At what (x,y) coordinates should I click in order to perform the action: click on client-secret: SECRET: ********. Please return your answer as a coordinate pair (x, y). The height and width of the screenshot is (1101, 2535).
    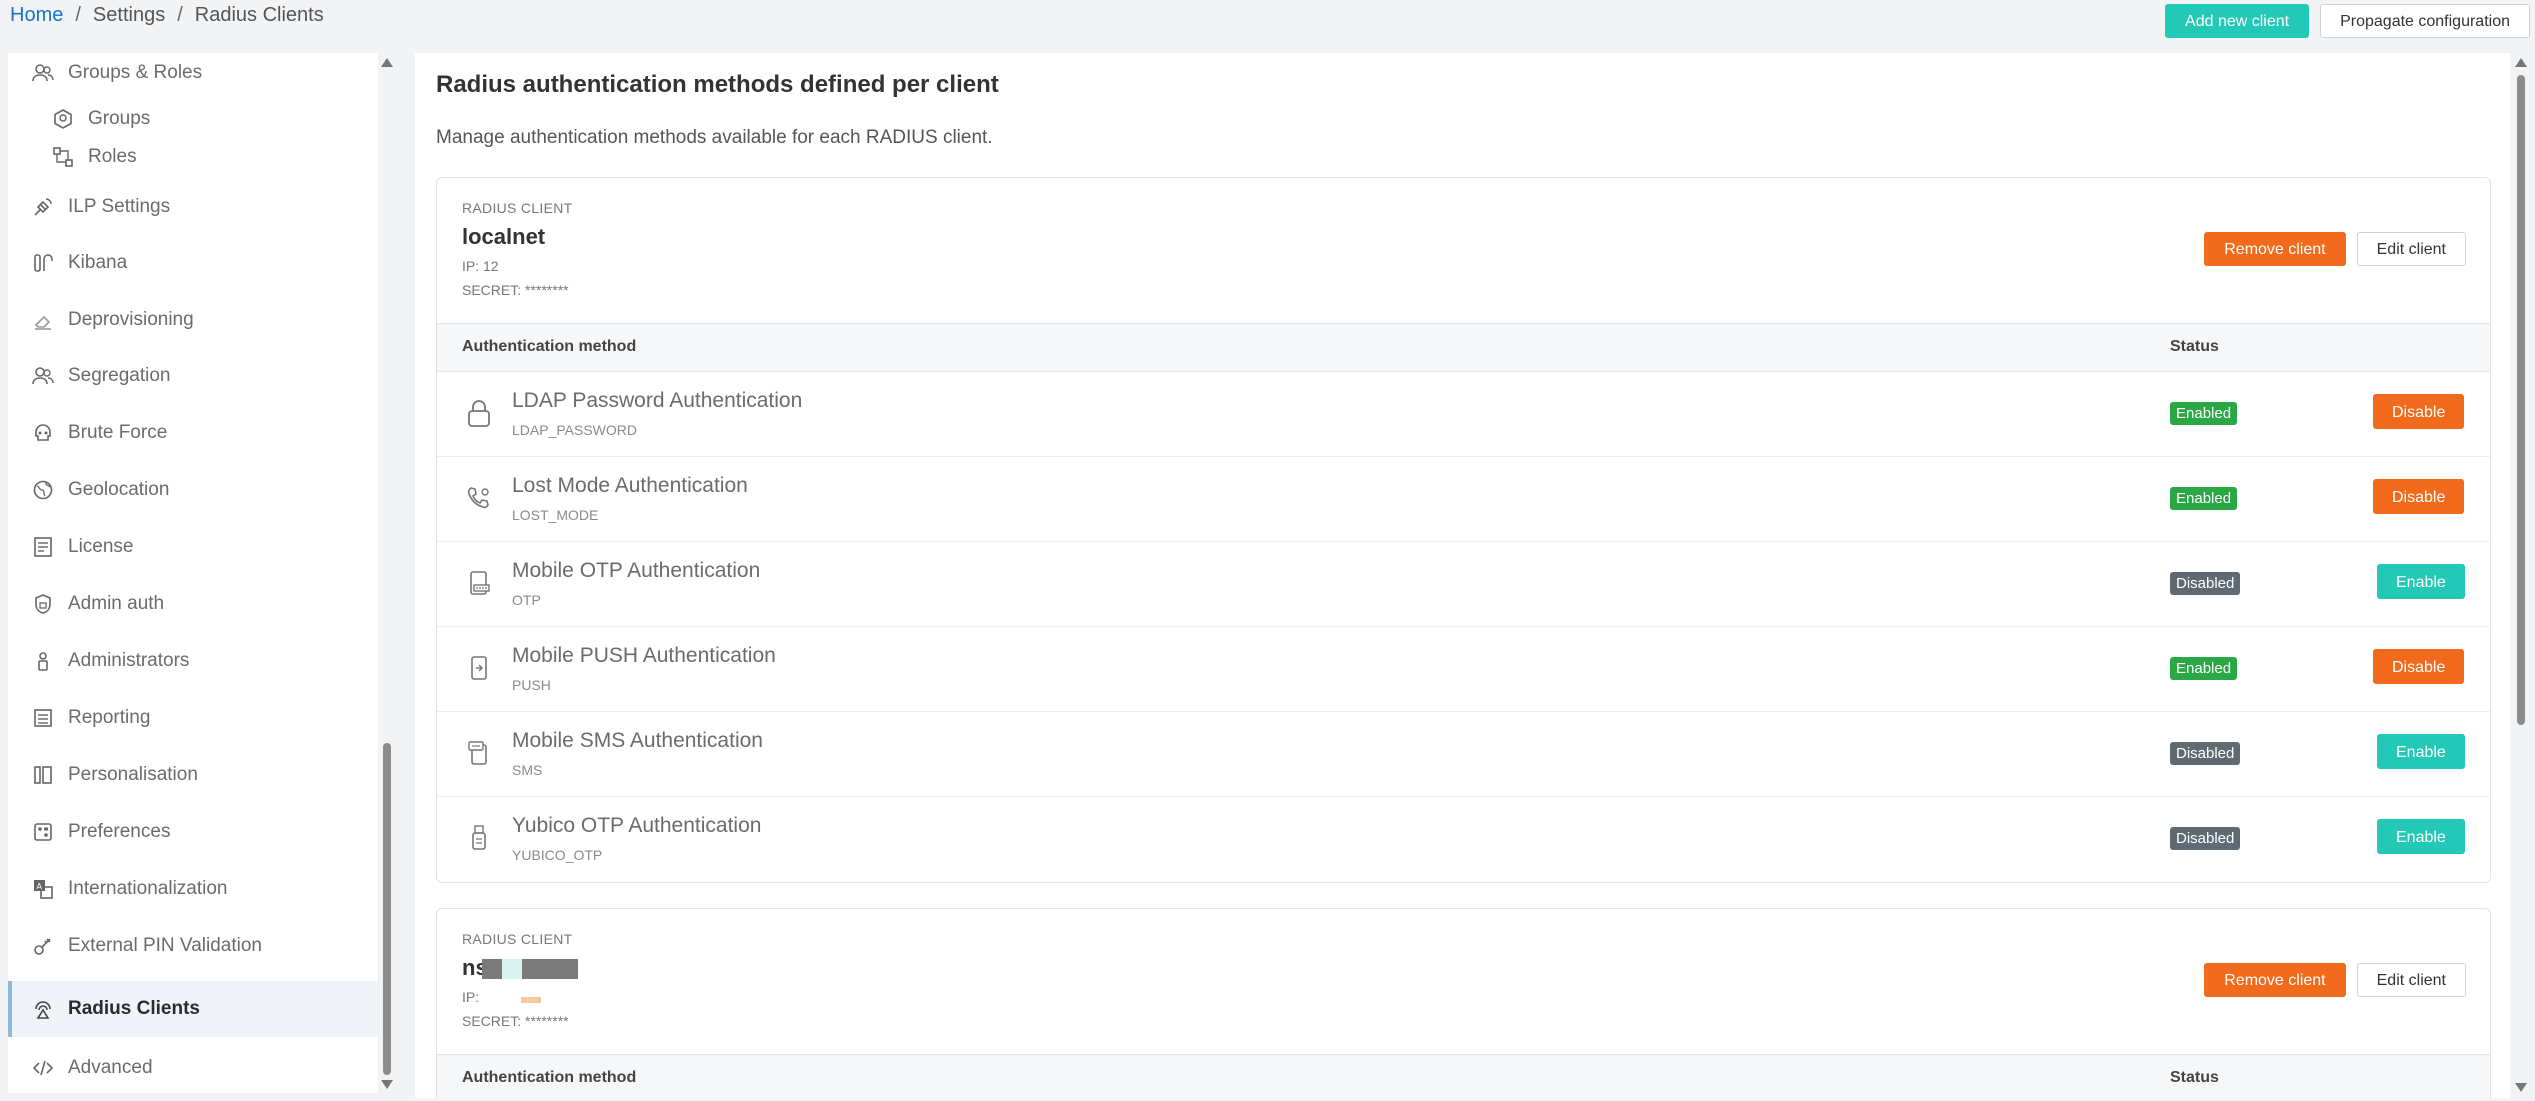
    Looking at the image, I should click on (515, 290).